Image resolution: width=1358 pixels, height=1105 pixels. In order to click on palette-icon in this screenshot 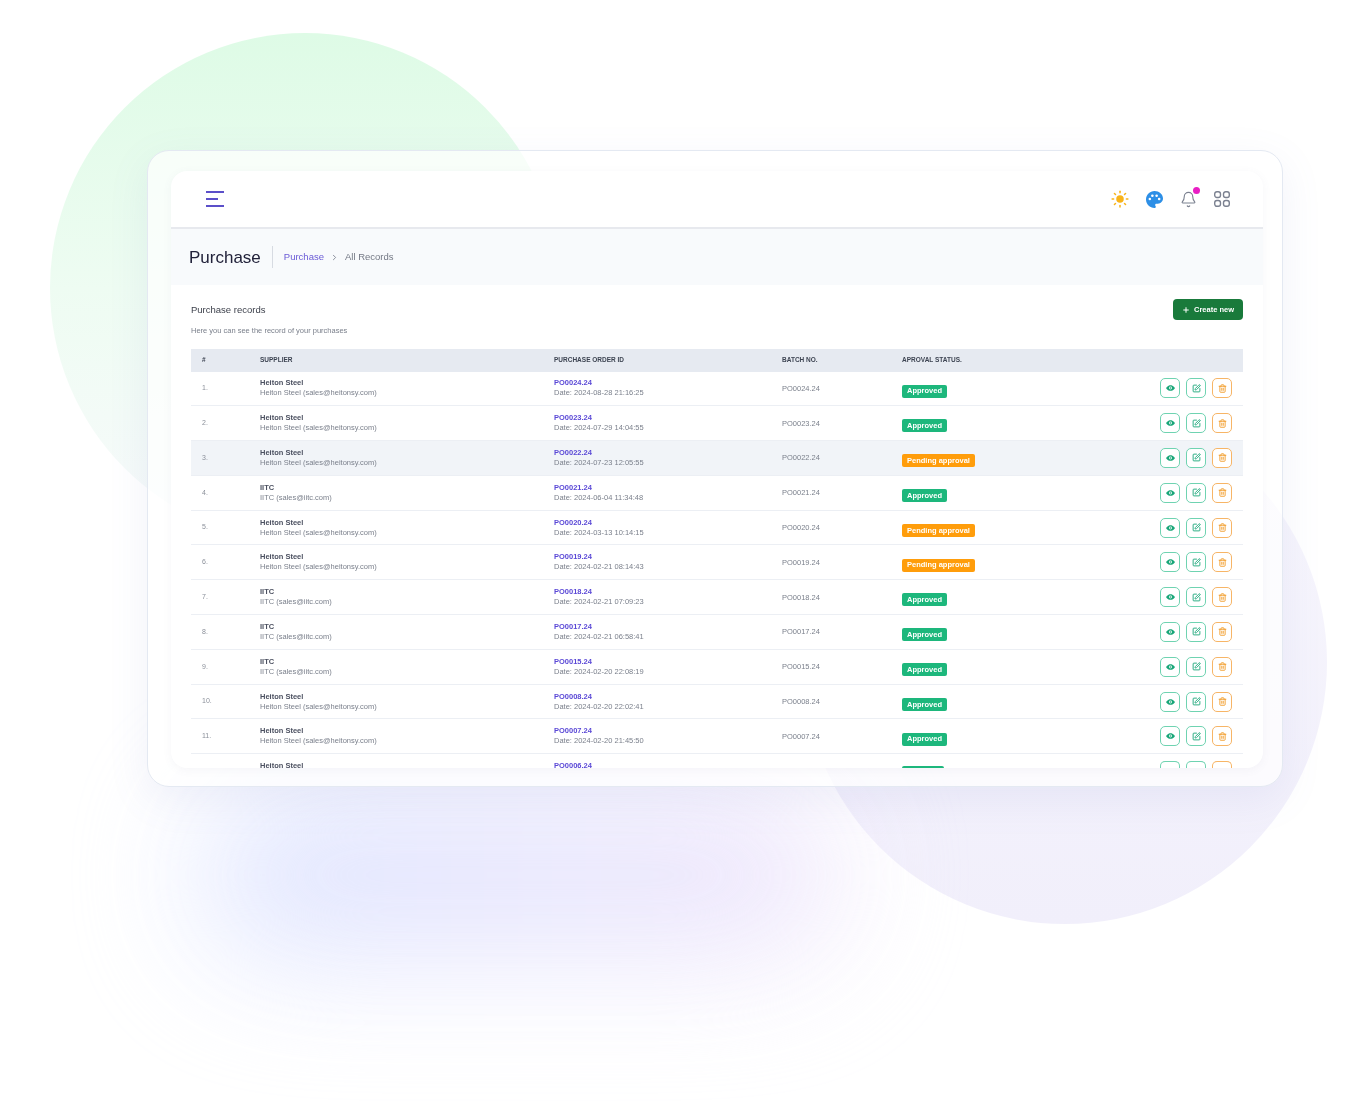, I will do `click(1154, 199)`.